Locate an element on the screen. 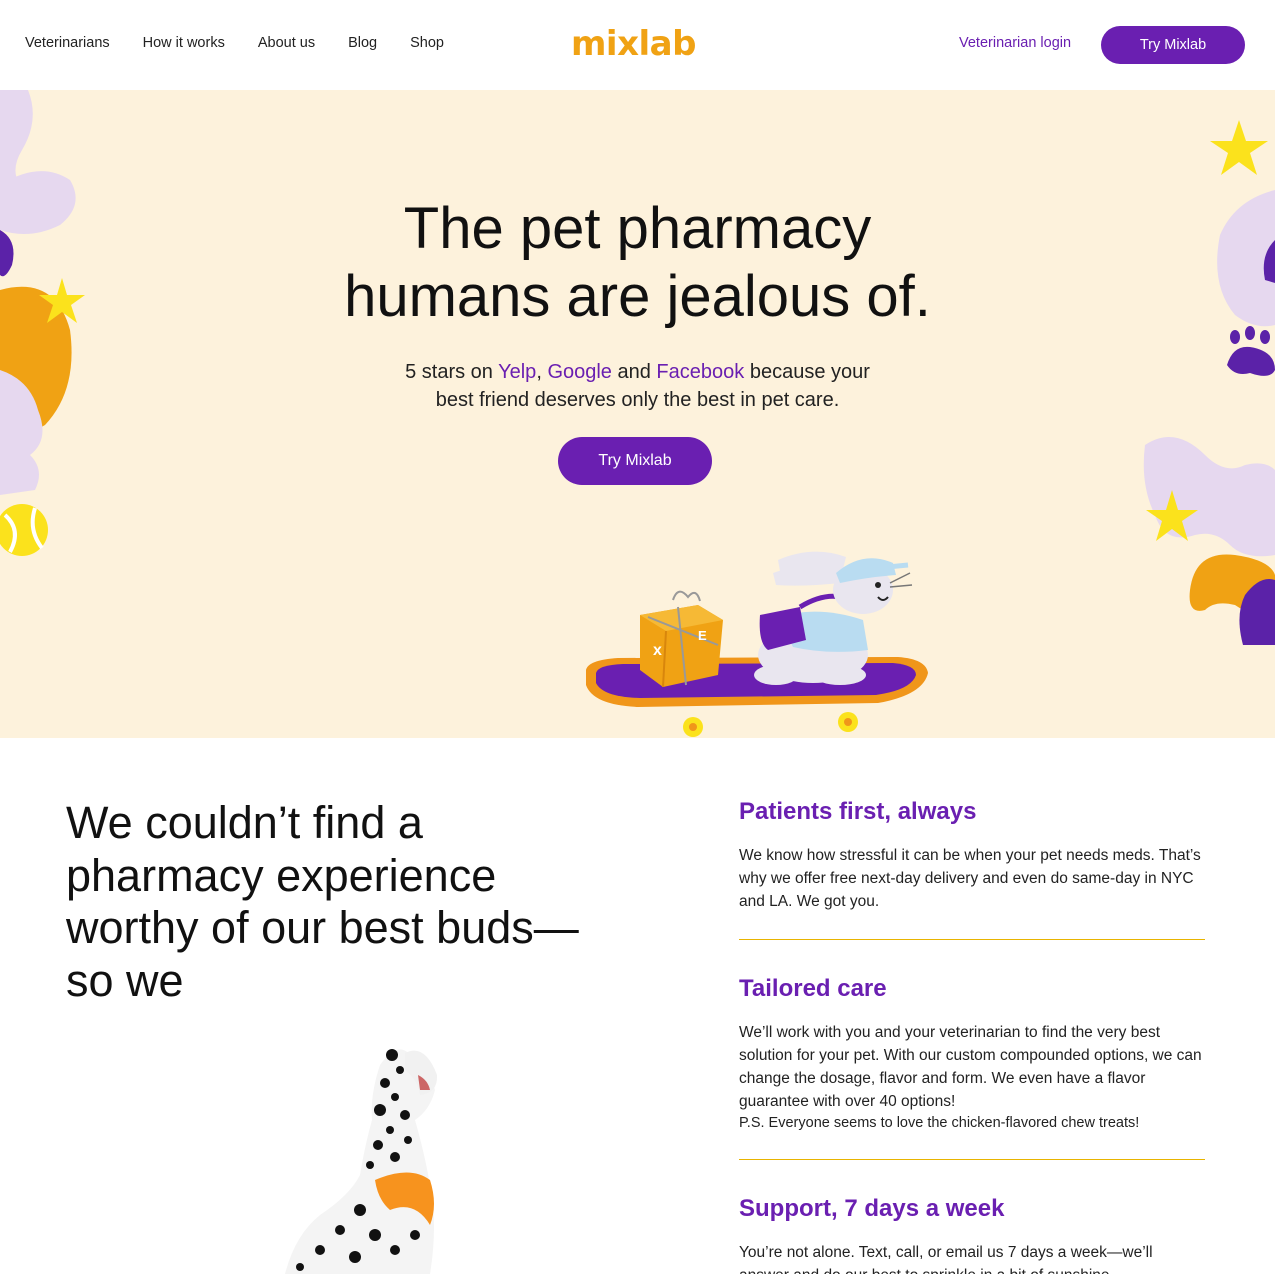  feature-title: Support, 7 days a week is located at coordinates (872, 1208).